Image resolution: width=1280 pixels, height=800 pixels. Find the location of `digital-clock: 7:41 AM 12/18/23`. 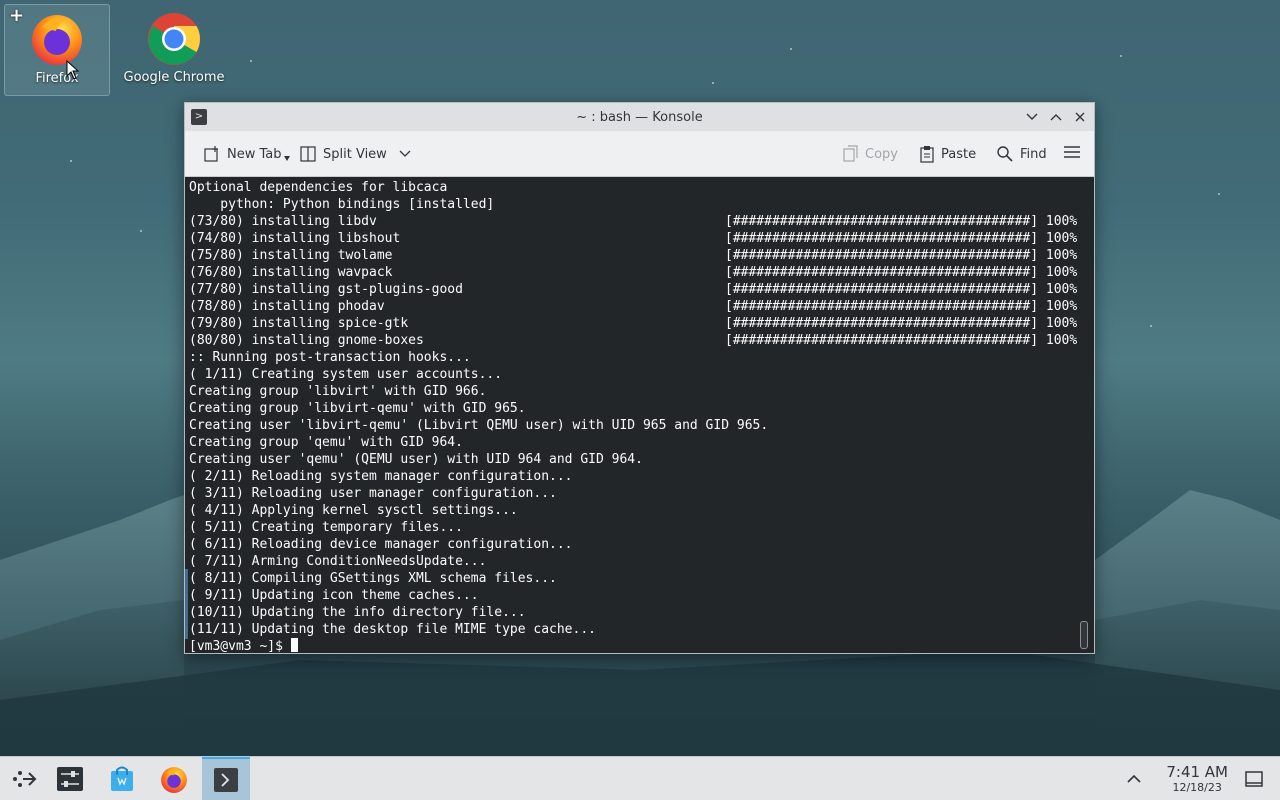

digital-clock: 7:41 AM 12/18/23 is located at coordinates (1197, 778).